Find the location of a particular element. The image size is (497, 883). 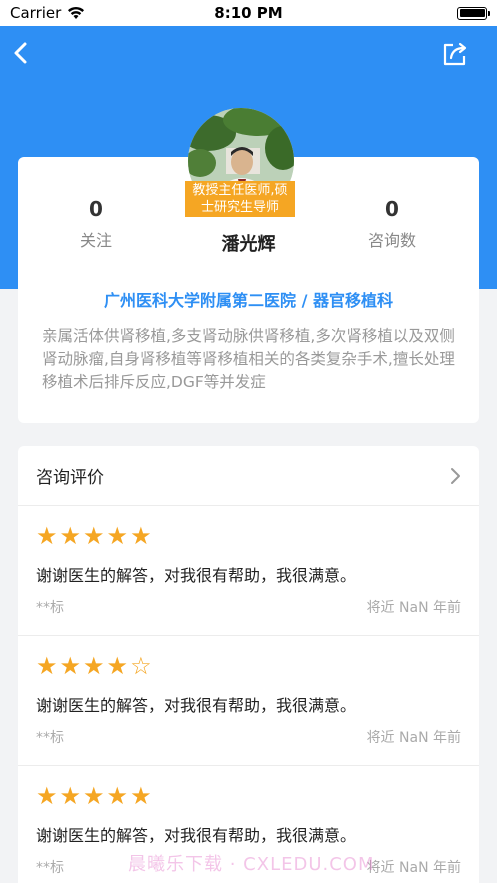

back-button is located at coordinates (21, 53).